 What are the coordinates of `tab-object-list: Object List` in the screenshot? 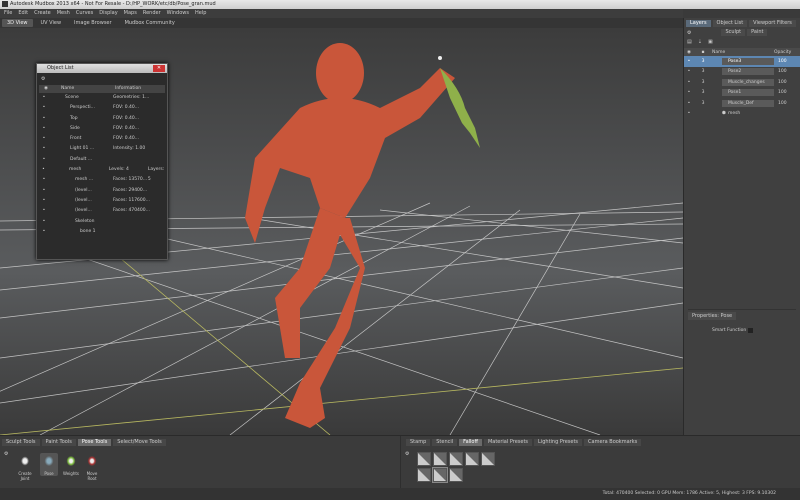 It's located at (730, 23).